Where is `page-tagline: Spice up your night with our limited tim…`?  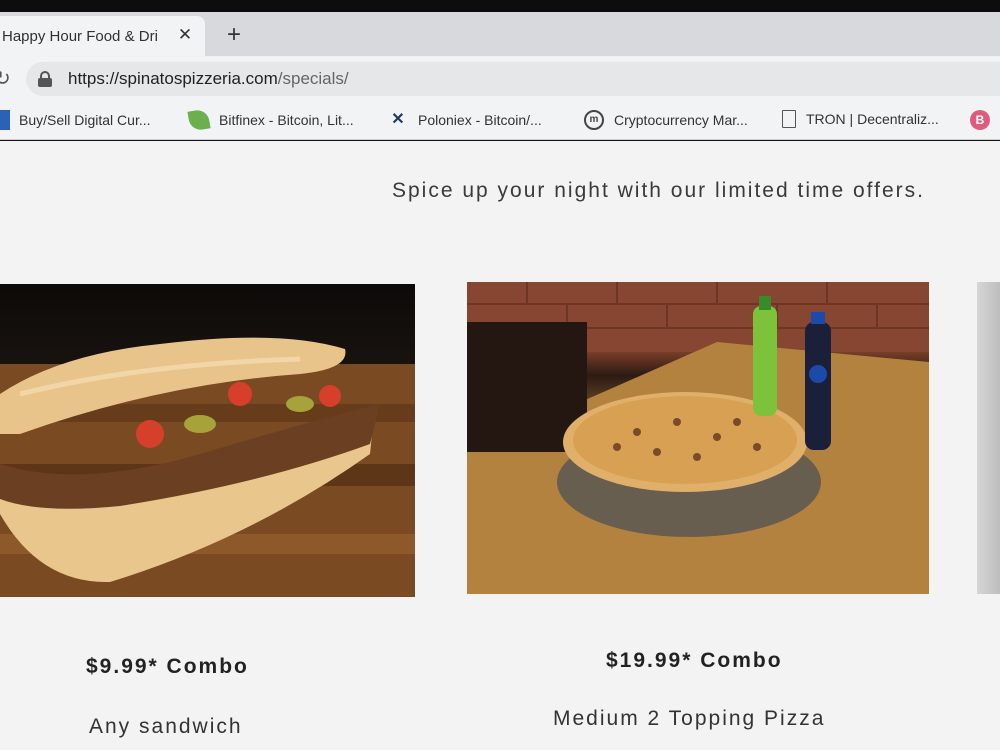
page-tagline: Spice up your night with our limited tim… is located at coordinates (658, 190).